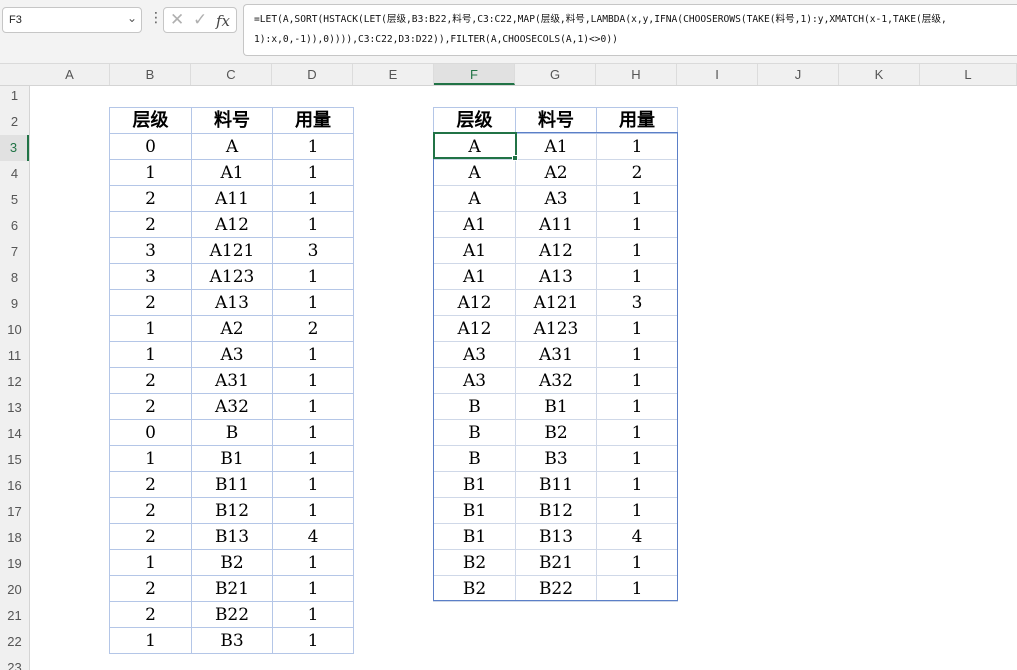 The height and width of the screenshot is (670, 1017). What do you see at coordinates (14, 382) in the screenshot?
I see `row-header-12: 12` at bounding box center [14, 382].